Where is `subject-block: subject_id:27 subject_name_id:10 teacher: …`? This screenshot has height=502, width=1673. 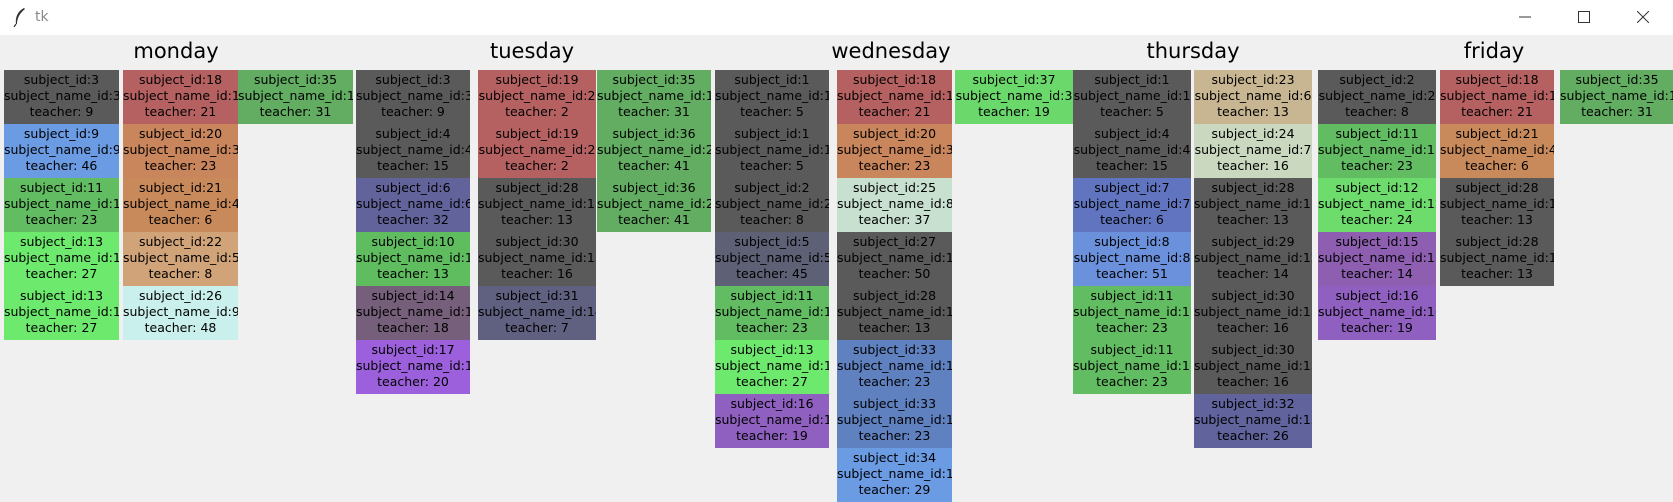 subject-block: subject_id:27 subject_name_id:10 teacher: … is located at coordinates (894, 259).